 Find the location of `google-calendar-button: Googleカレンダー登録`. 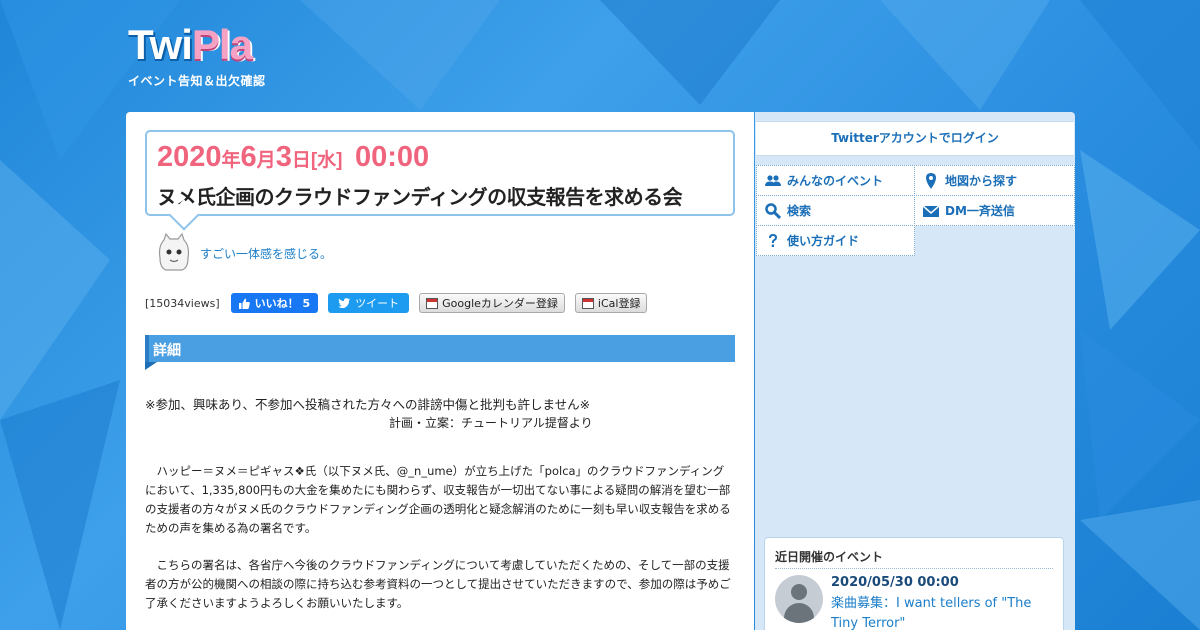

google-calendar-button: Googleカレンダー登録 is located at coordinates (492, 303).